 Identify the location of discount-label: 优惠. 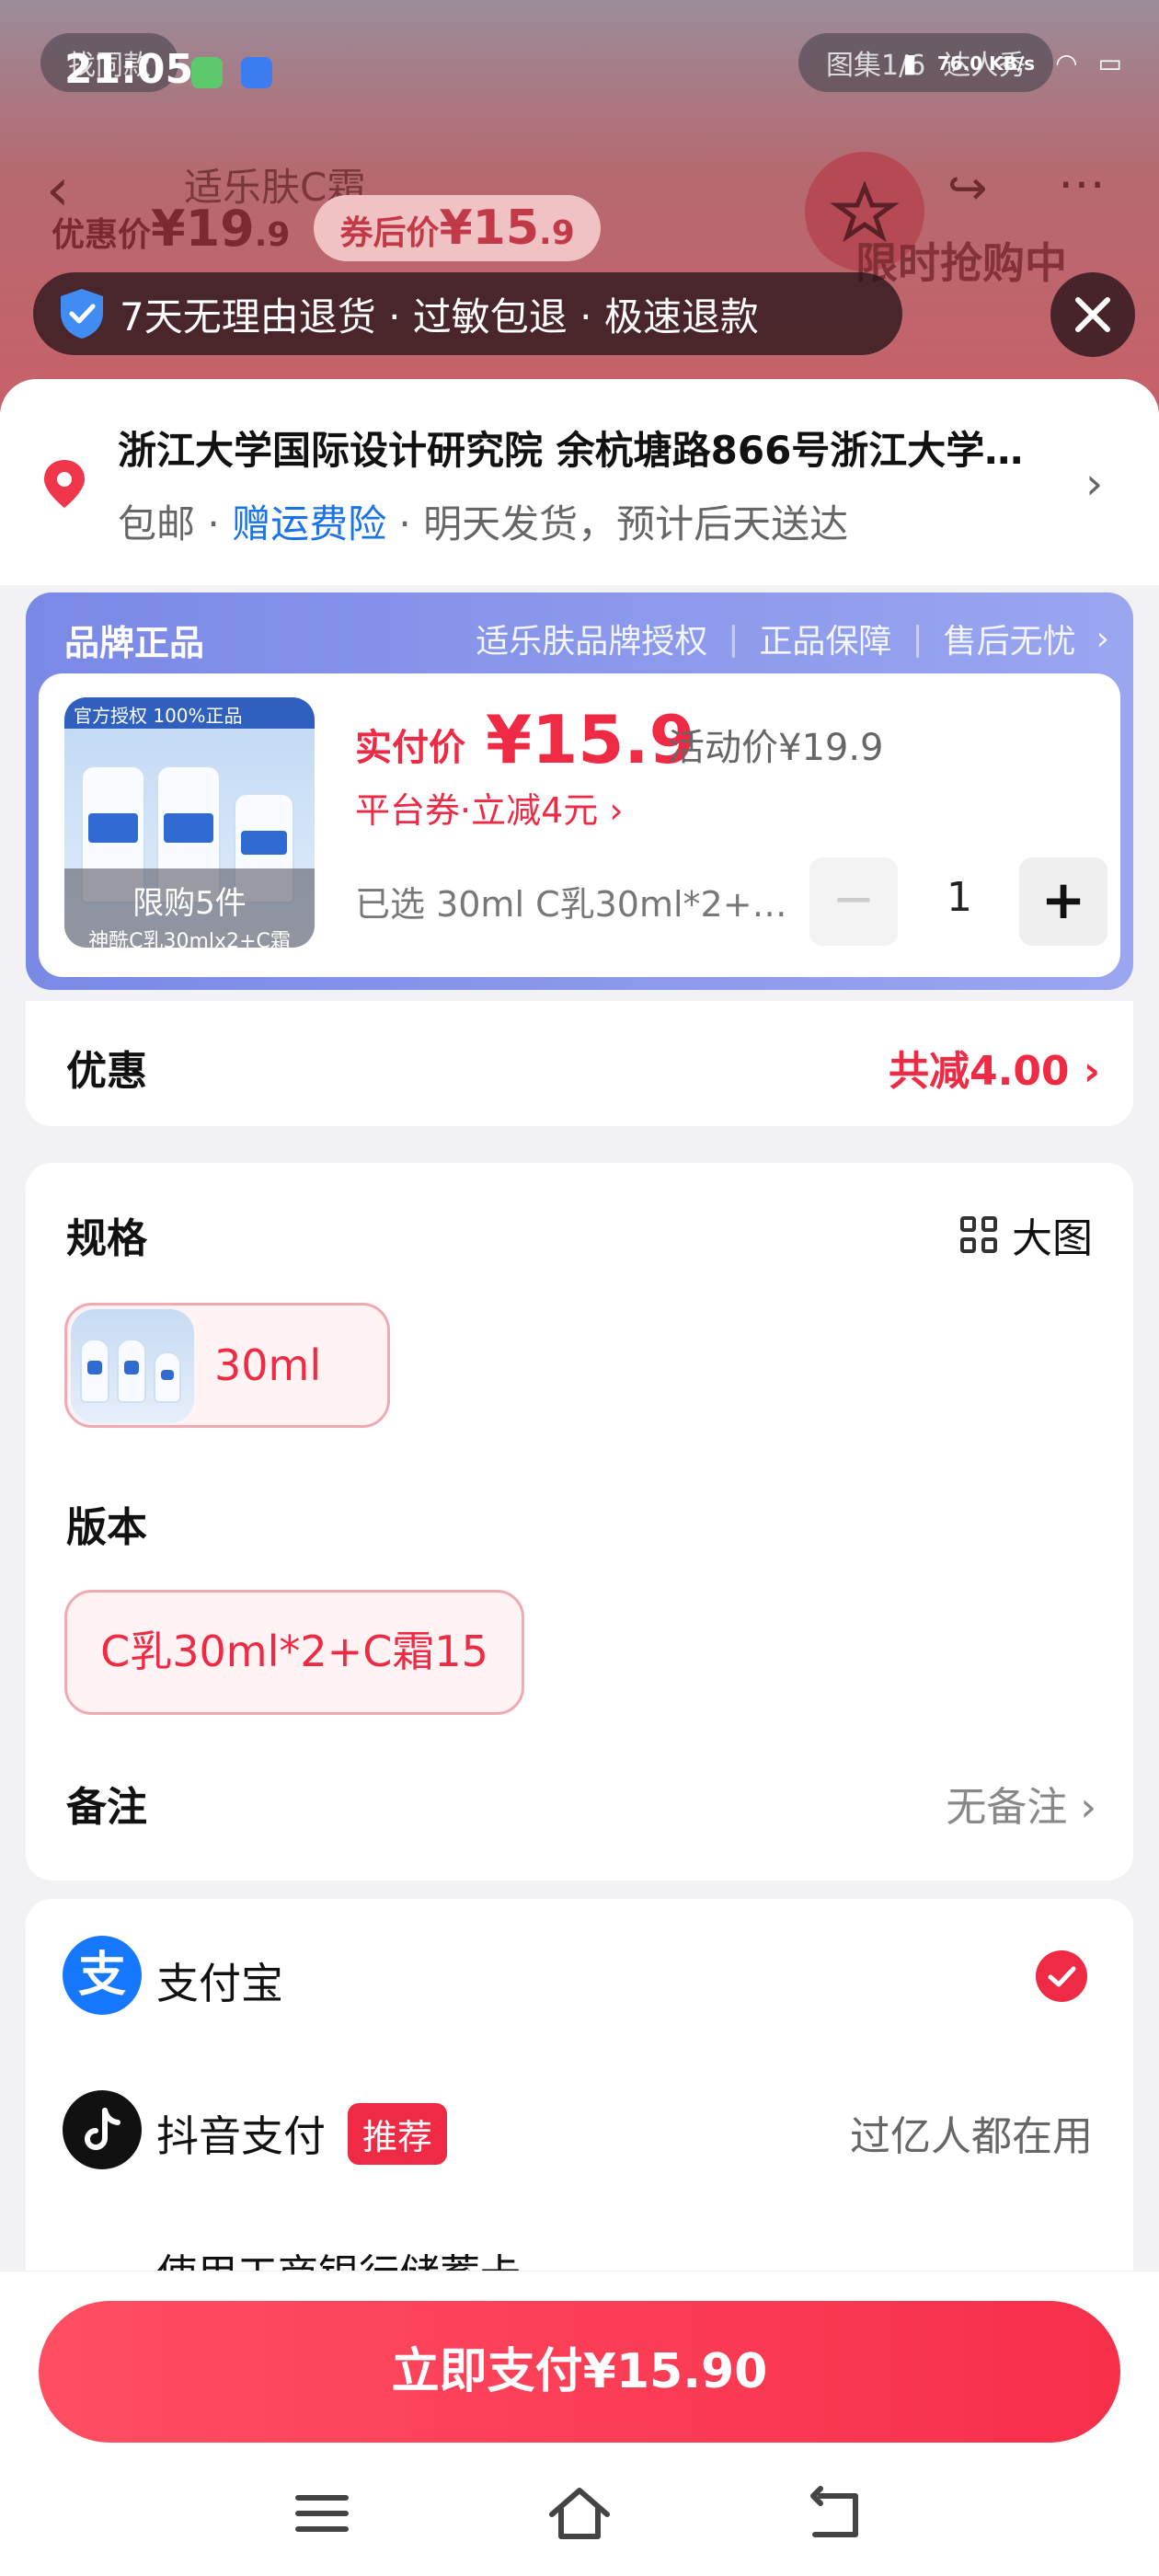
(106, 1071).